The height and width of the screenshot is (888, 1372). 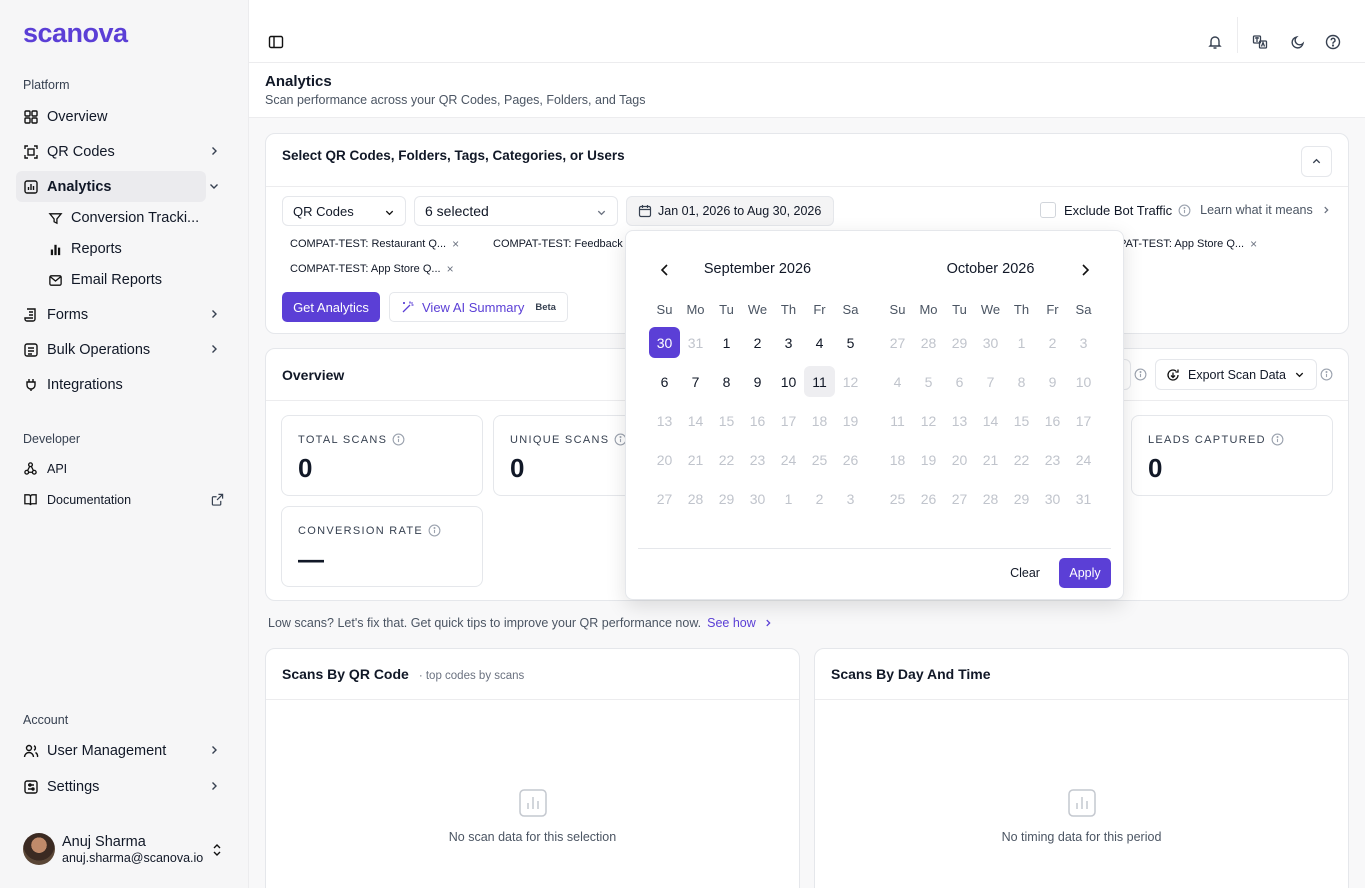 What do you see at coordinates (68, 314) in the screenshot?
I see `sidebar-item-label: Forms` at bounding box center [68, 314].